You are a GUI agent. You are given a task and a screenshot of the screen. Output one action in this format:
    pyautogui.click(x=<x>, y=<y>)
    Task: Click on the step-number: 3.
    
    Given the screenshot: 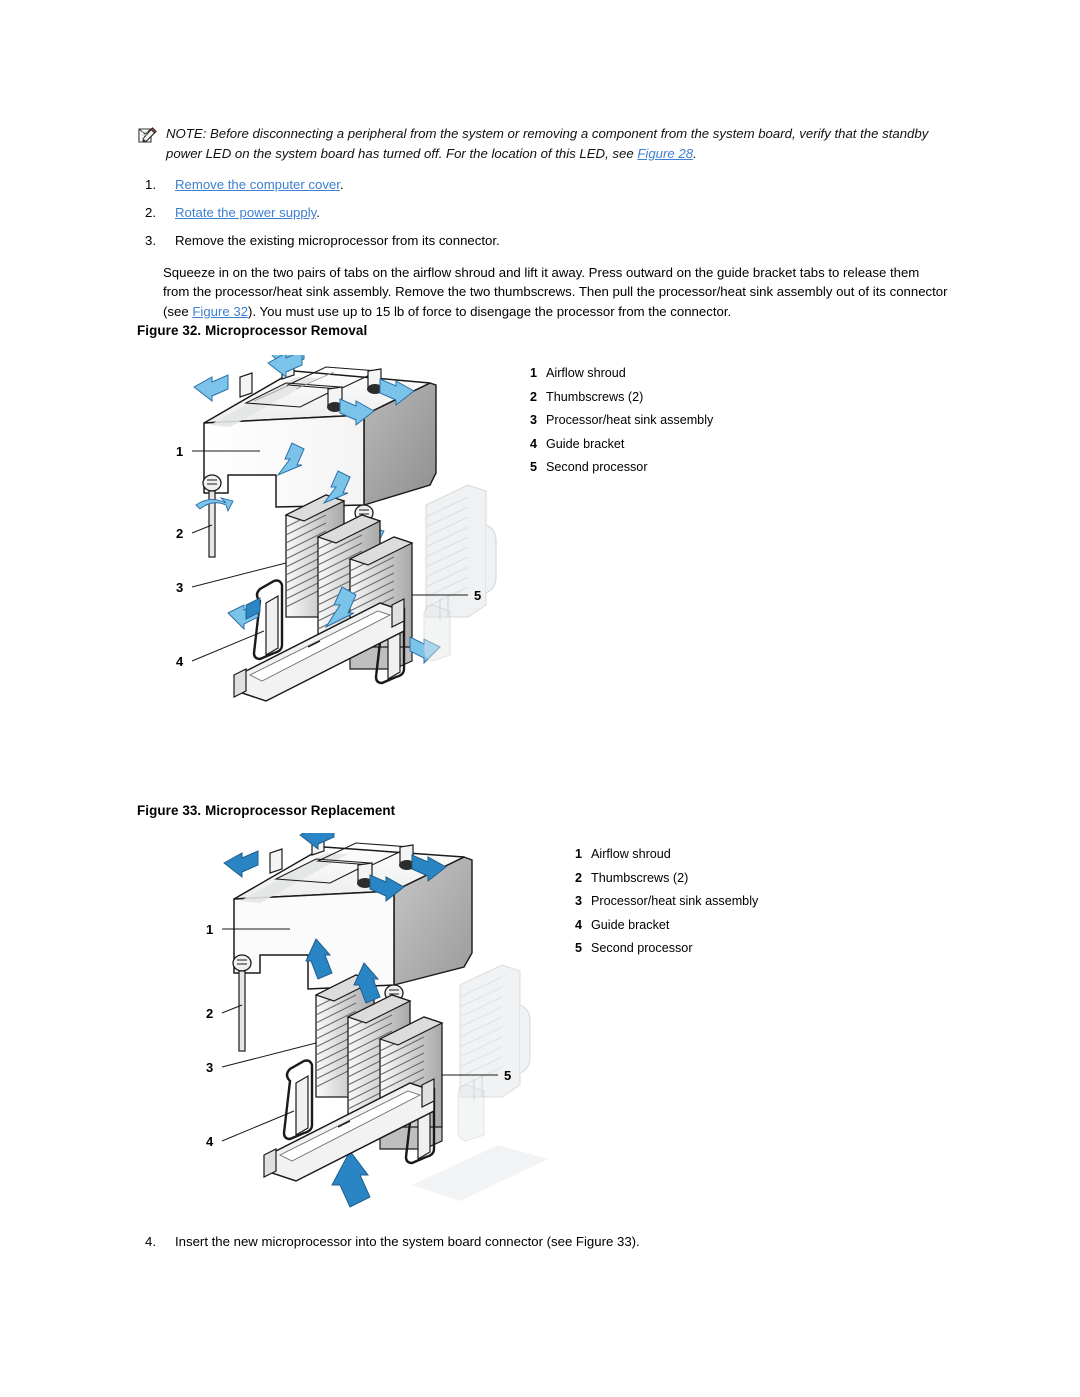 What is the action you would take?
    pyautogui.click(x=150, y=240)
    